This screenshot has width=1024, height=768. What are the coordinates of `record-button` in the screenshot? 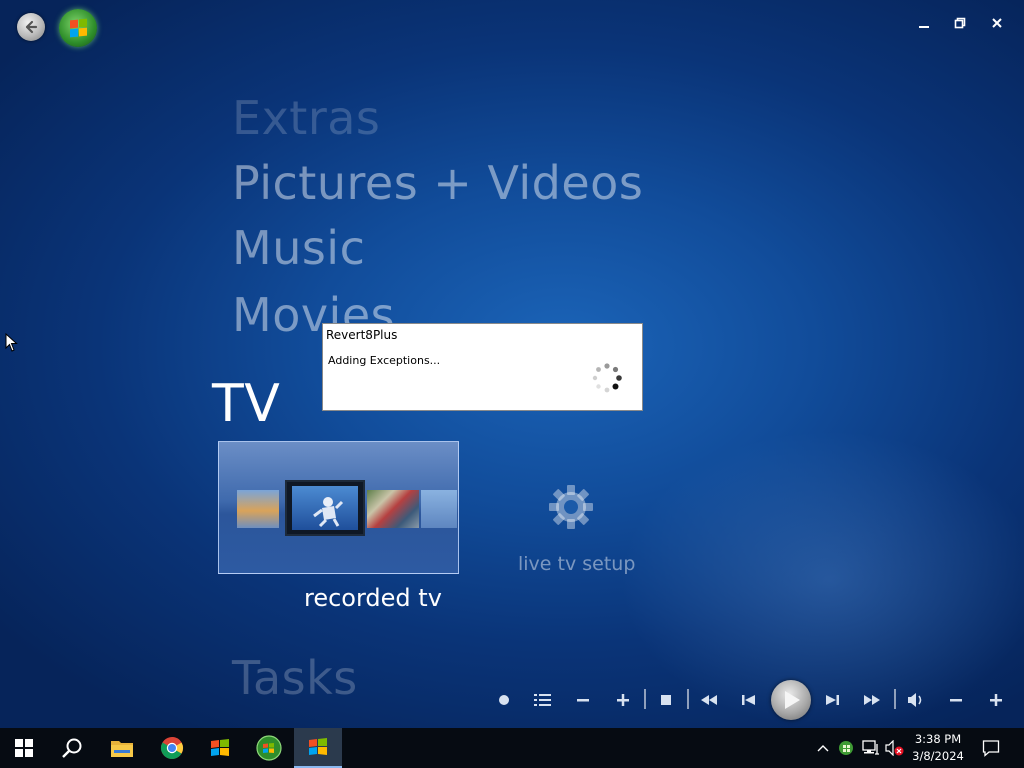 It's located at (504, 700).